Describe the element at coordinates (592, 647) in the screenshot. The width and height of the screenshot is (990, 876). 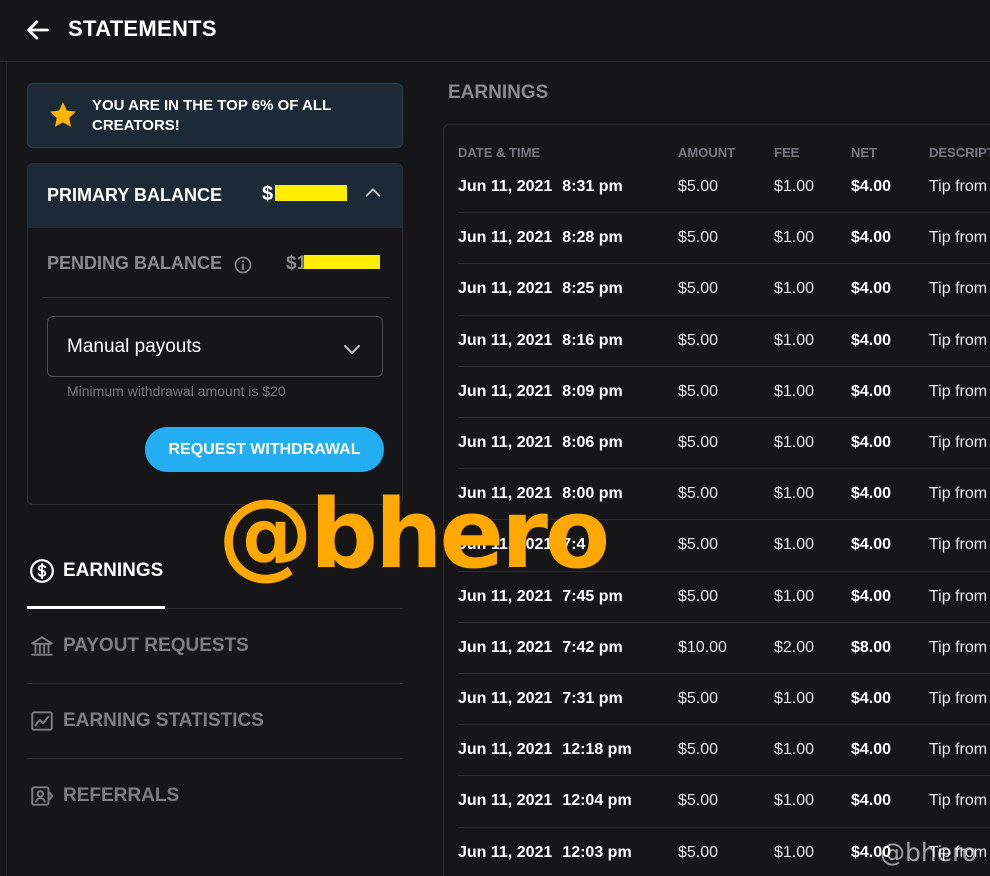
I see `cell-time: 7:42 pm` at that location.